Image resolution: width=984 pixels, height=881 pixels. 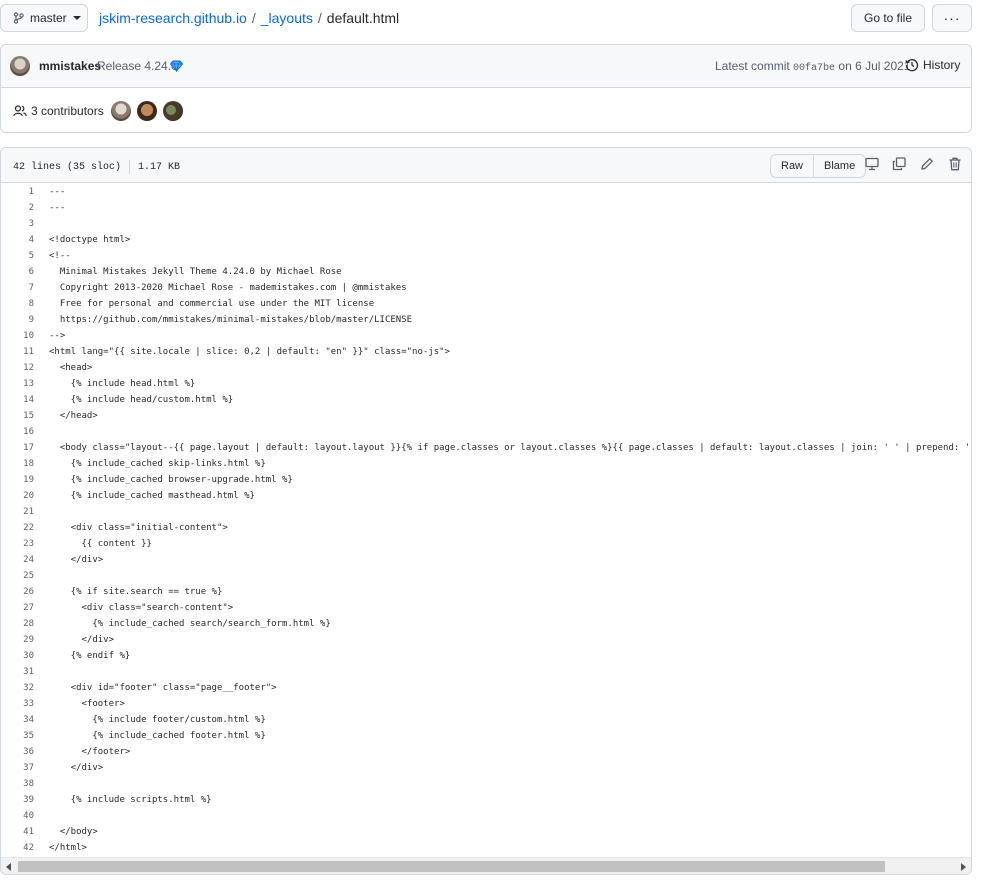 I want to click on latest-commit-info: Latest commit 00fa7be on 6 Jul 2021, so click(x=812, y=66).